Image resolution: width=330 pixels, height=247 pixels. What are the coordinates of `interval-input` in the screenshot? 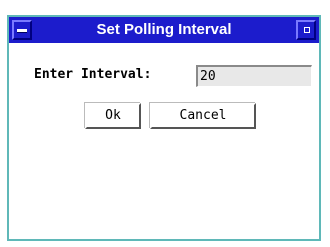 It's located at (254, 76).